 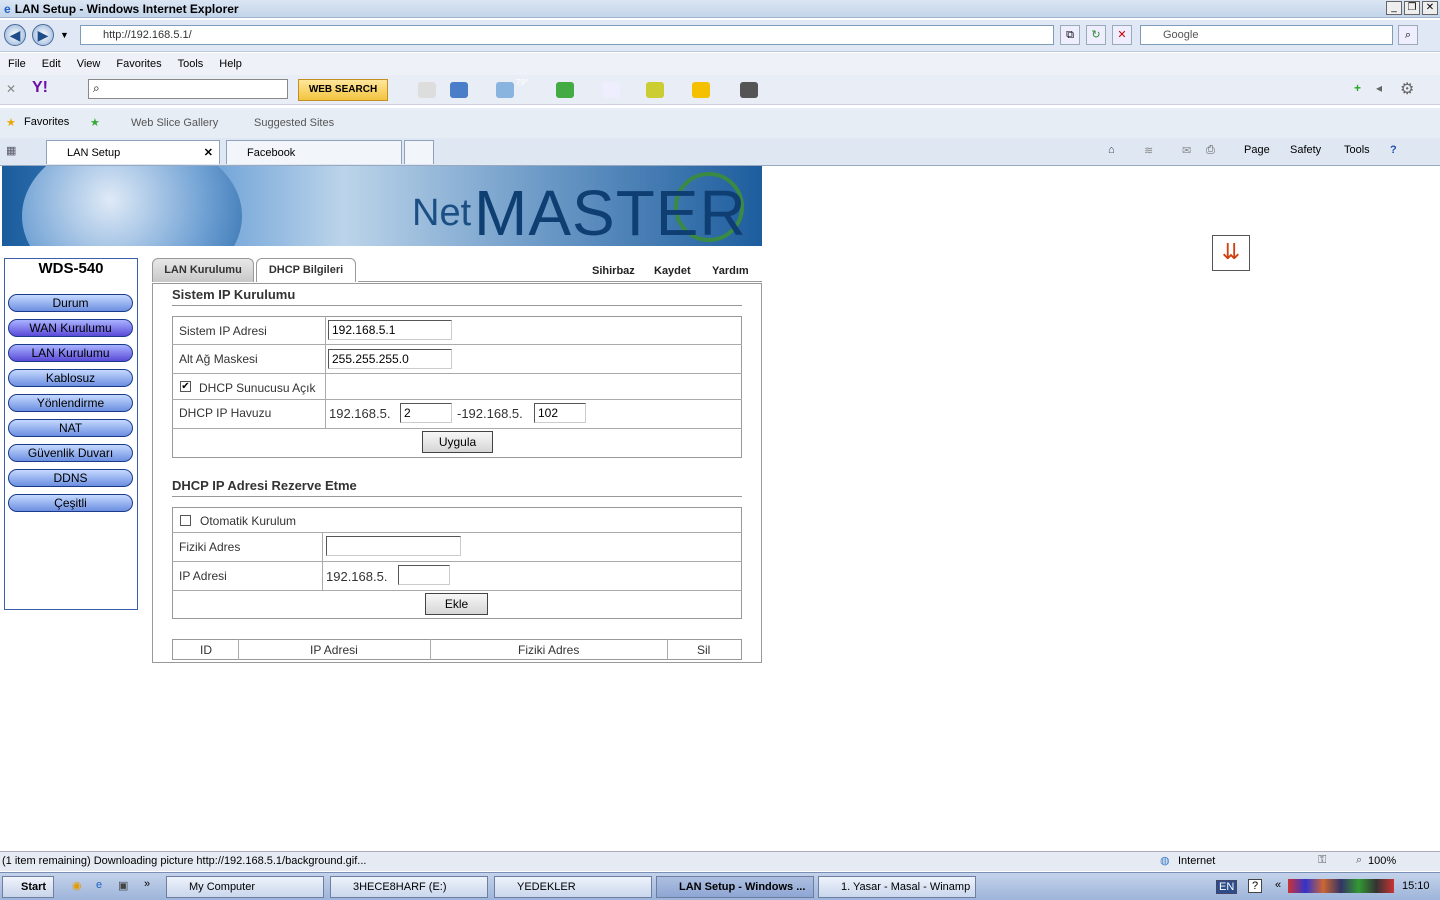 What do you see at coordinates (64, 35) in the screenshot?
I see `history-dropdown-icon: ▼` at bounding box center [64, 35].